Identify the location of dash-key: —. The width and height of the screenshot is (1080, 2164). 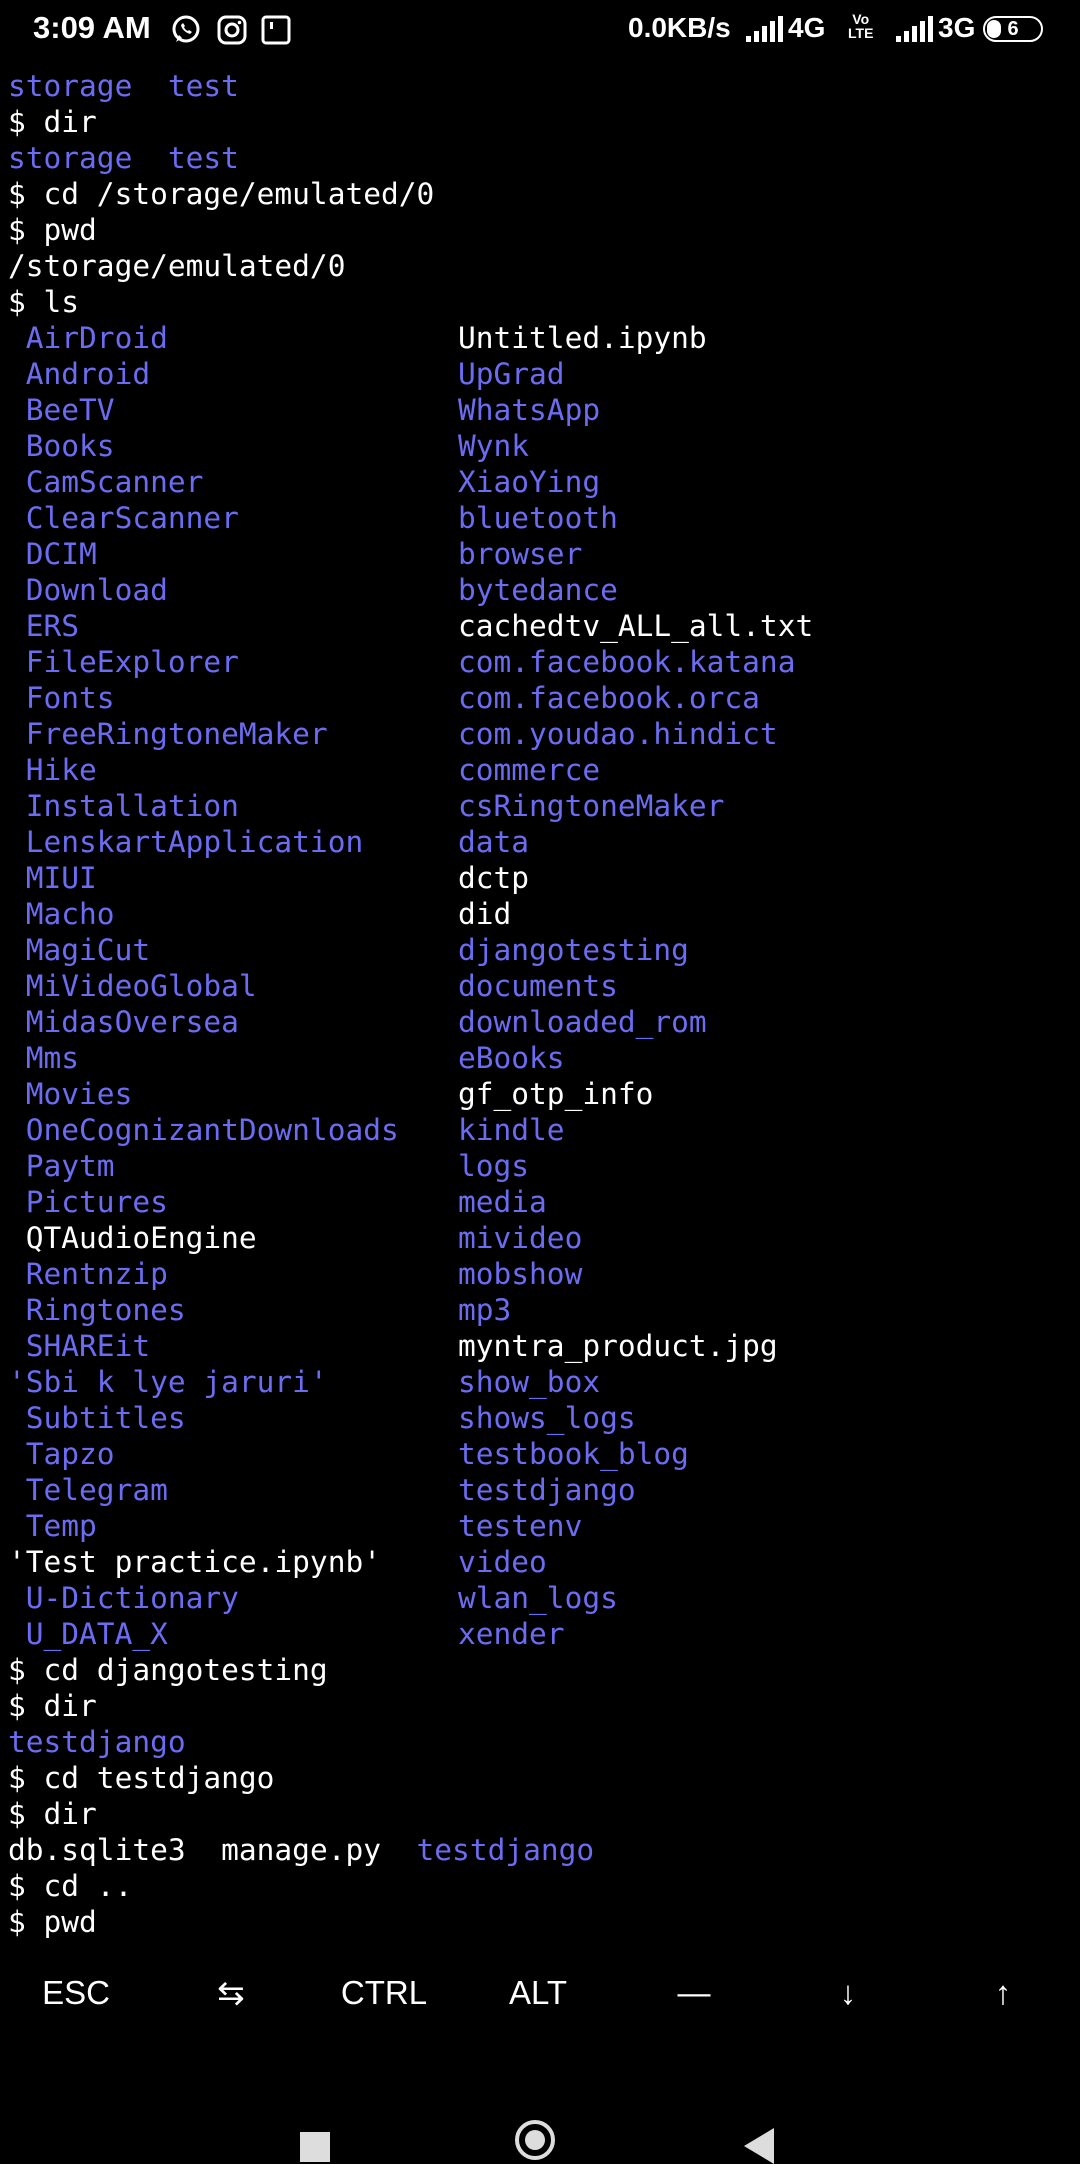
(694, 1993).